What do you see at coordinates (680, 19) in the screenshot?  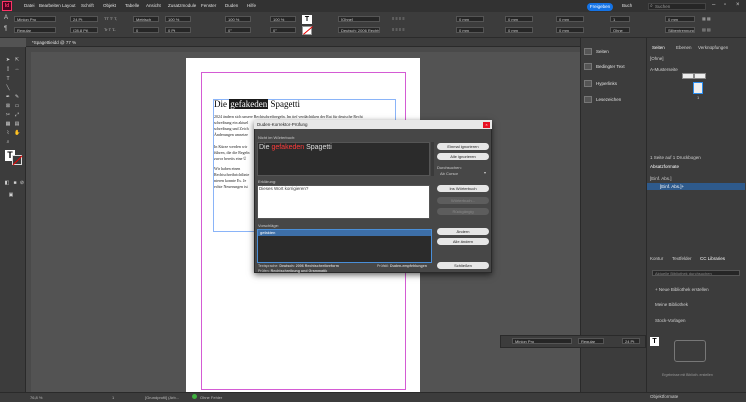 I see `drop-cap-field: 0 mm` at bounding box center [680, 19].